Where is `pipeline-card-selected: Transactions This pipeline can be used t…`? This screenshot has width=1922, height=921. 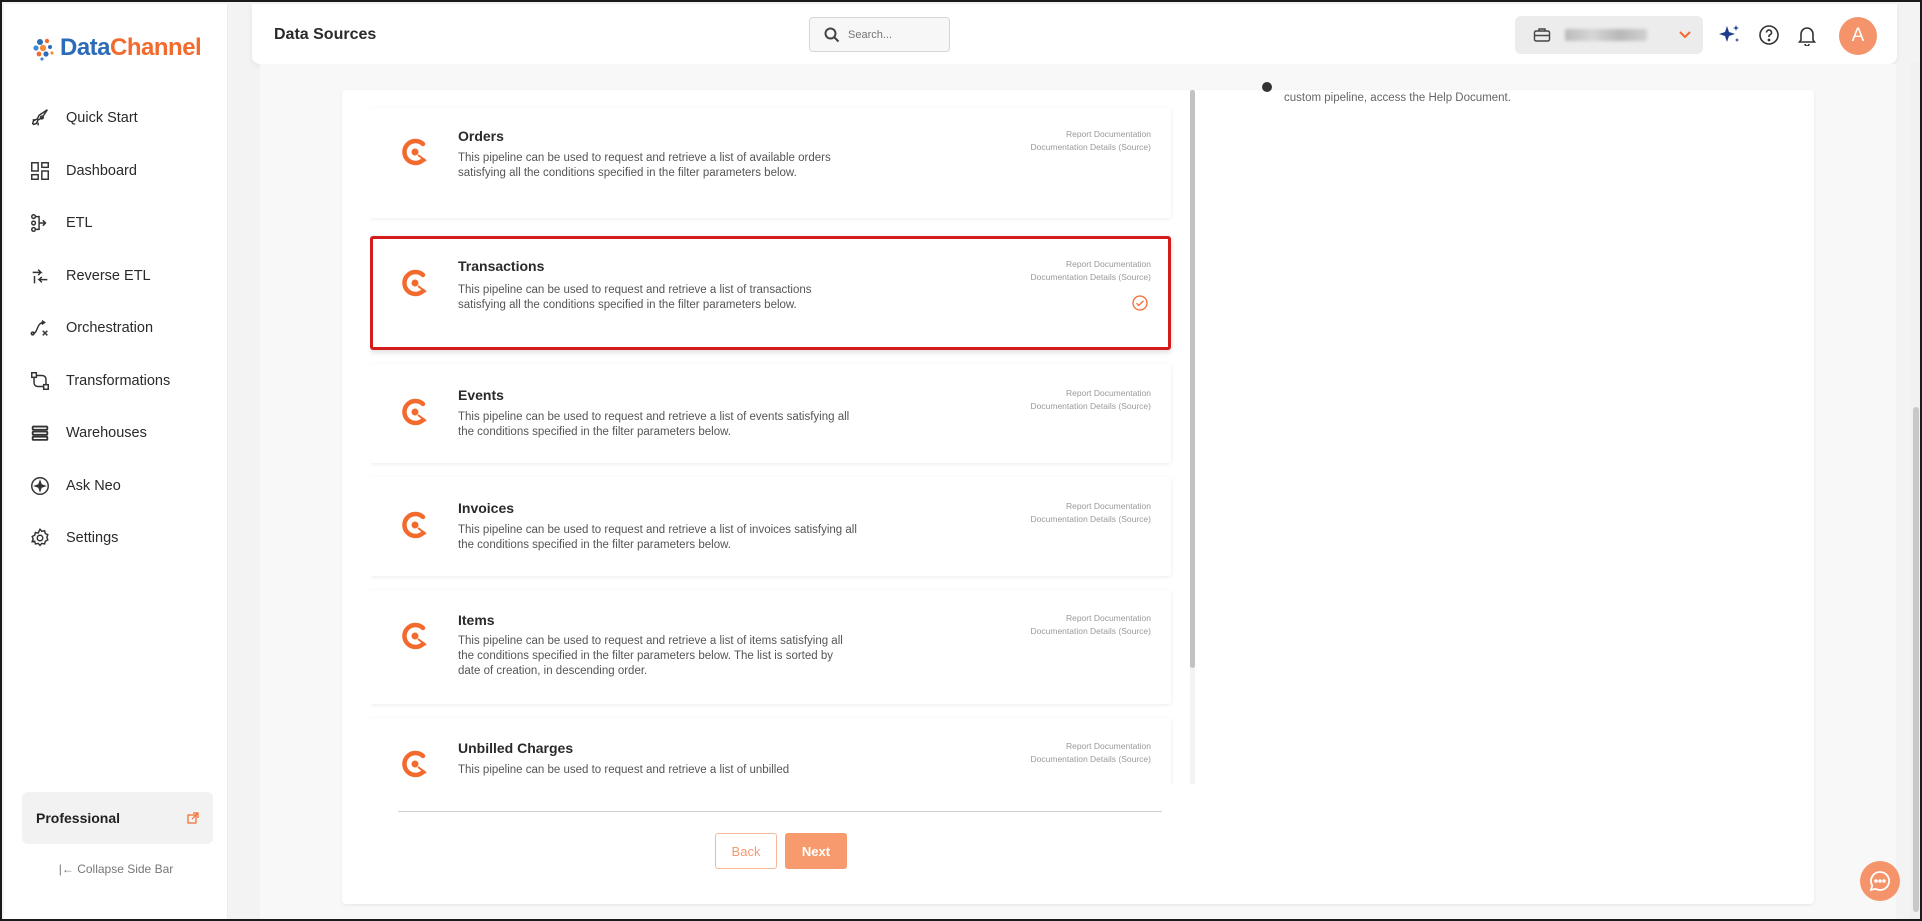 pipeline-card-selected: Transactions This pipeline can be used t… is located at coordinates (770, 293).